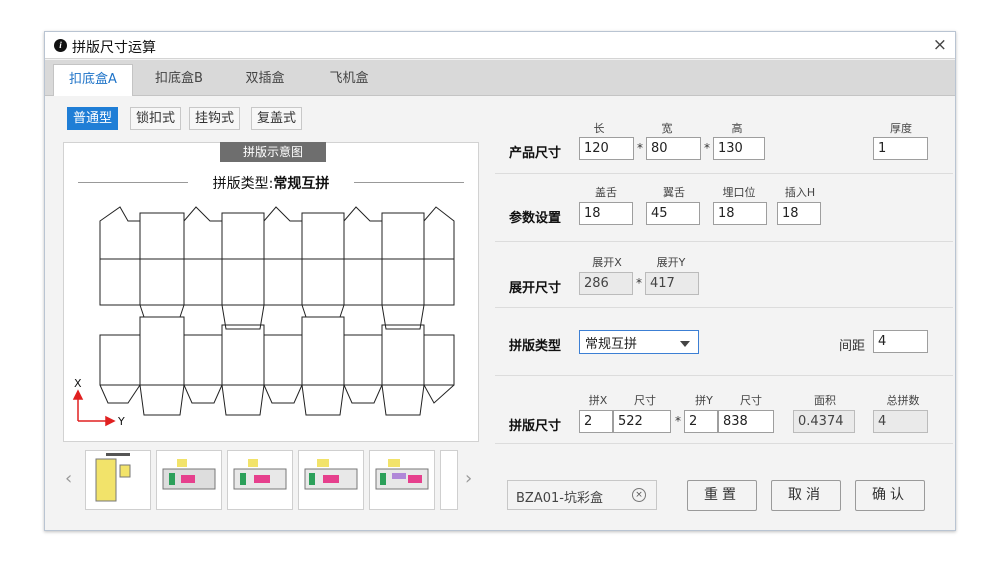 The image size is (1000, 563). What do you see at coordinates (273, 152) in the screenshot?
I see `preview-tag: 拼版示意图` at bounding box center [273, 152].